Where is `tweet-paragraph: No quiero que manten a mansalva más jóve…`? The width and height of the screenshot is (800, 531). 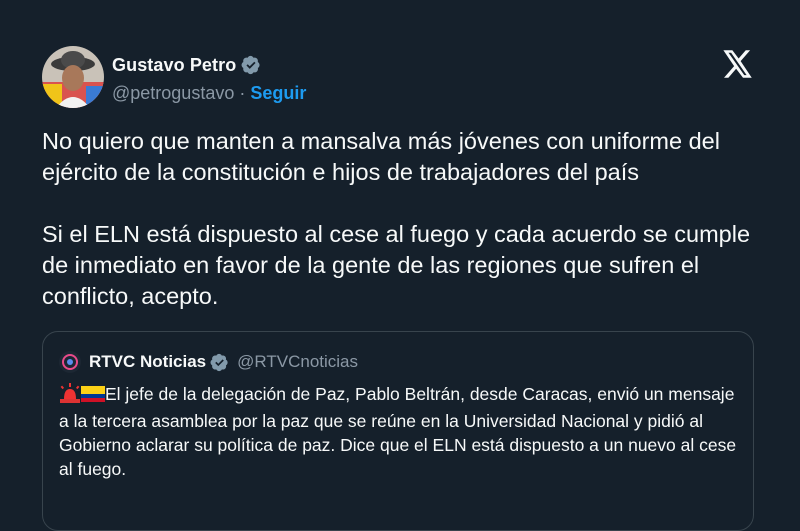 tweet-paragraph: No quiero que manten a mansalva más jóve… is located at coordinates (381, 156).